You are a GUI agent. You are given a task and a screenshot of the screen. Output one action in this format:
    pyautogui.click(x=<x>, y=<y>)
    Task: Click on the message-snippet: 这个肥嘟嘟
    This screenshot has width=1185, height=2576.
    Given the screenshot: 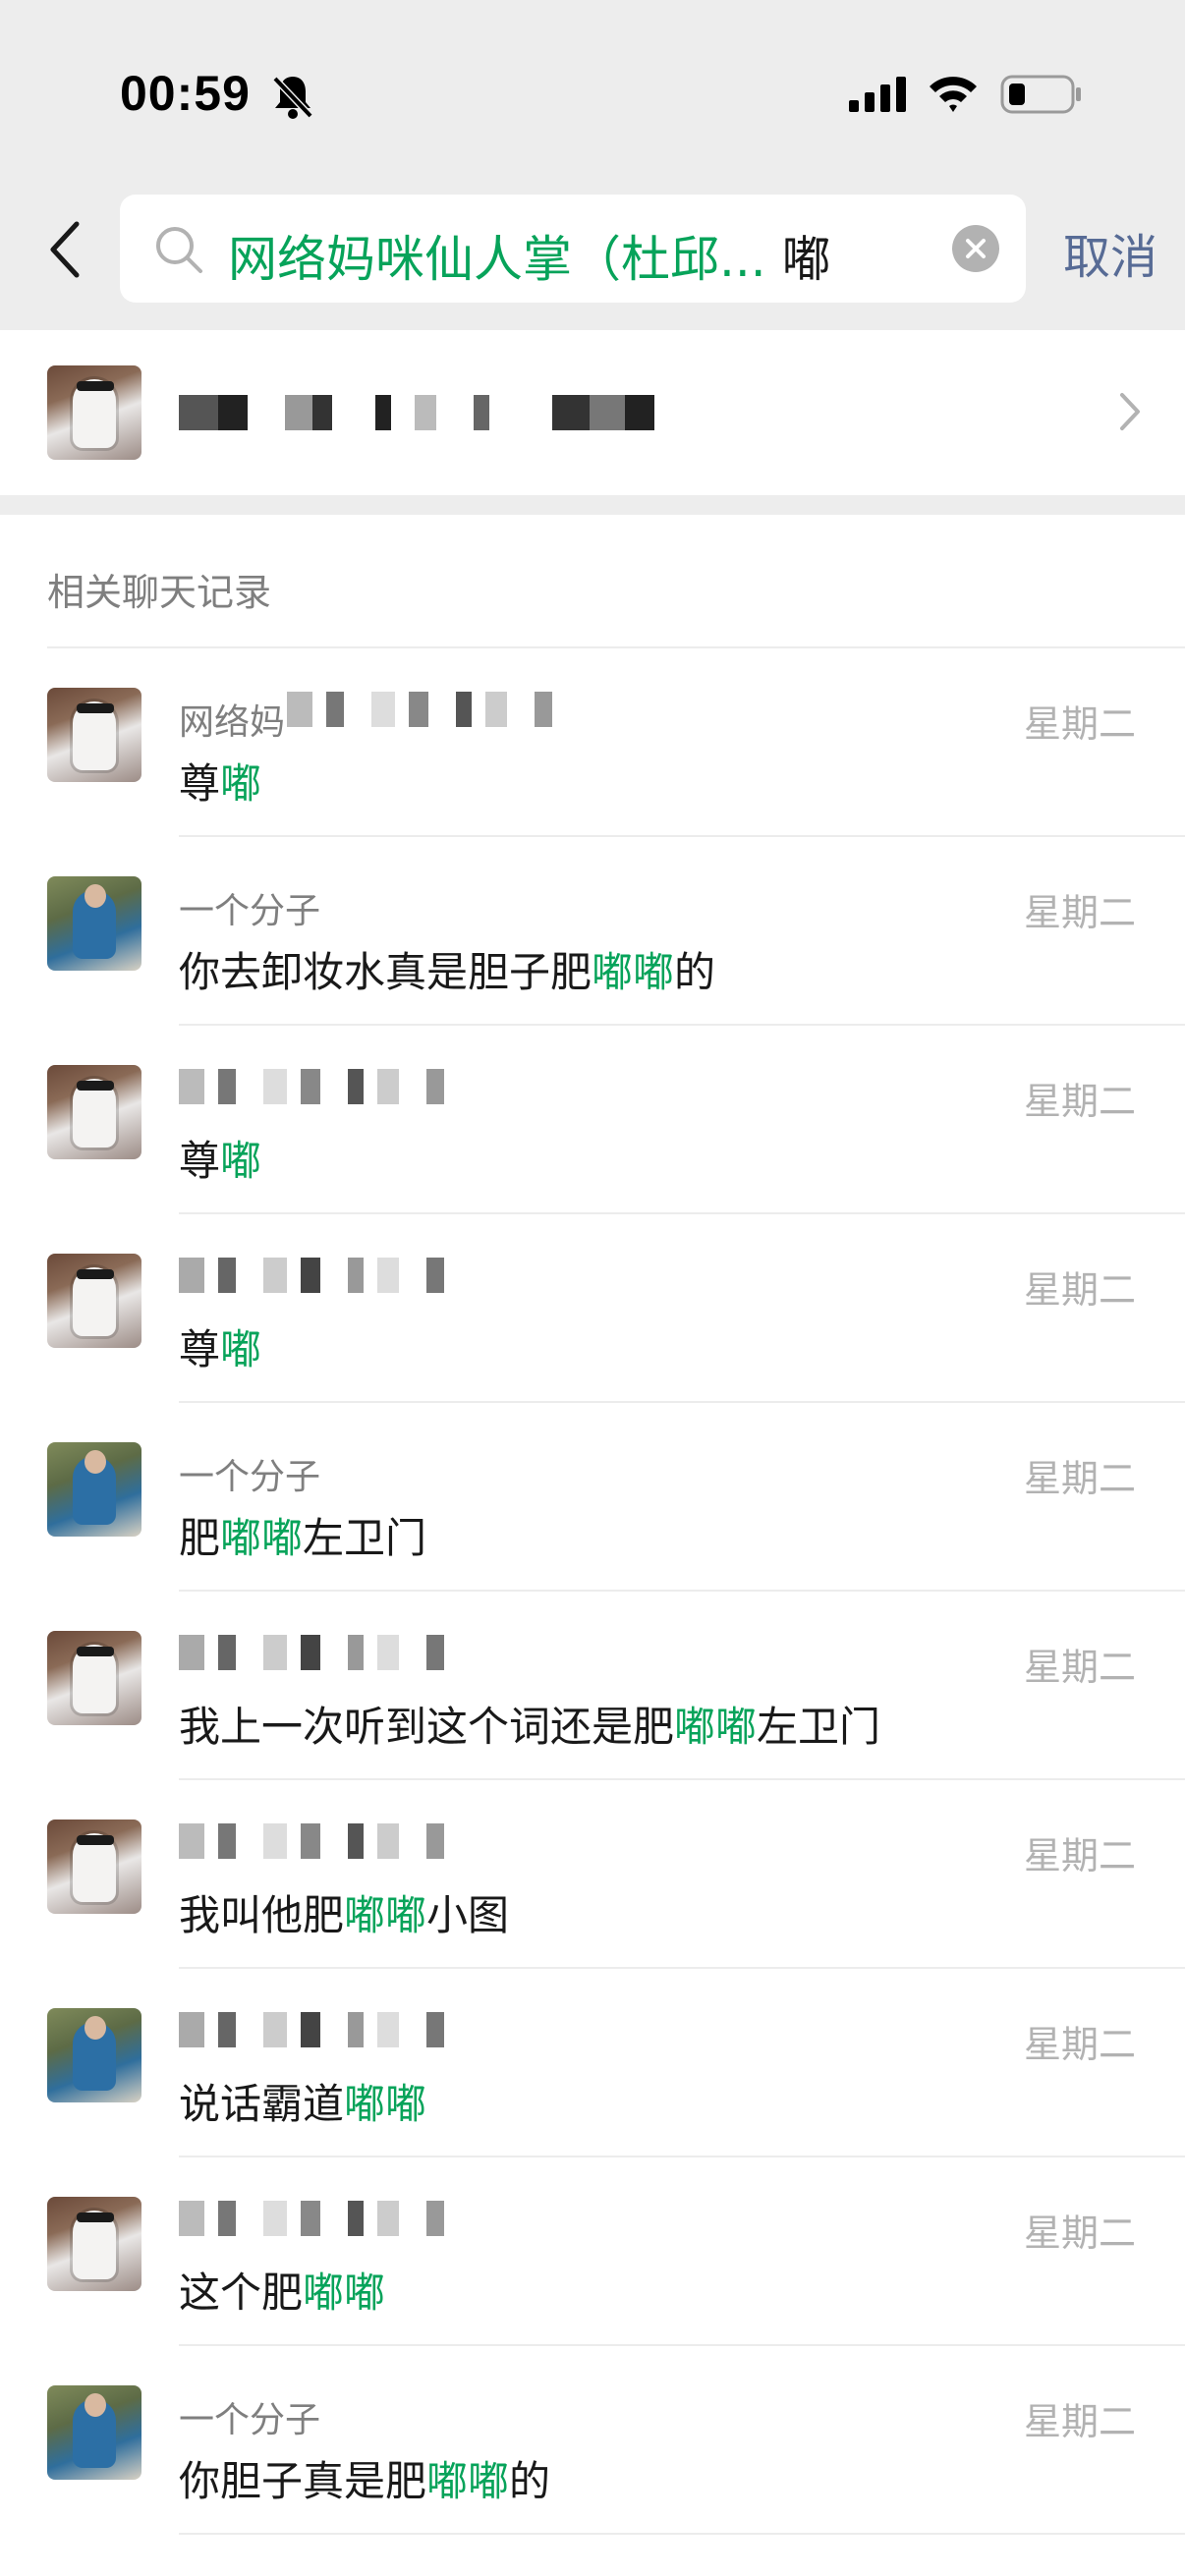 What is the action you would take?
    pyautogui.click(x=282, y=2290)
    